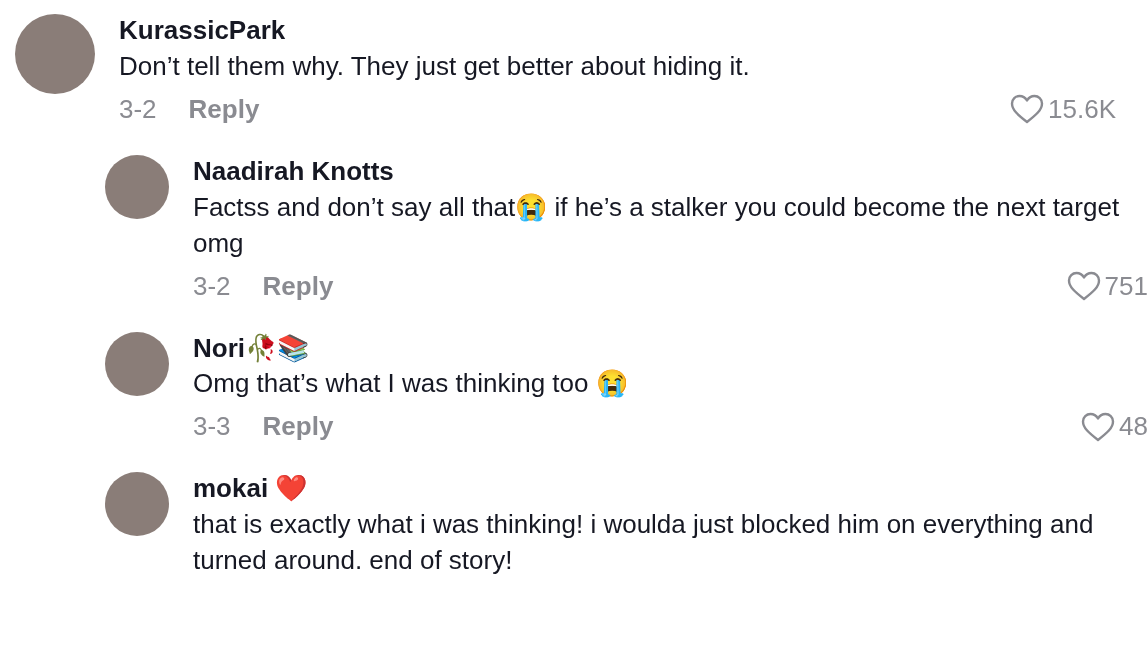 The width and height of the screenshot is (1148, 648). I want to click on username: Naadirah Knotts, so click(670, 171).